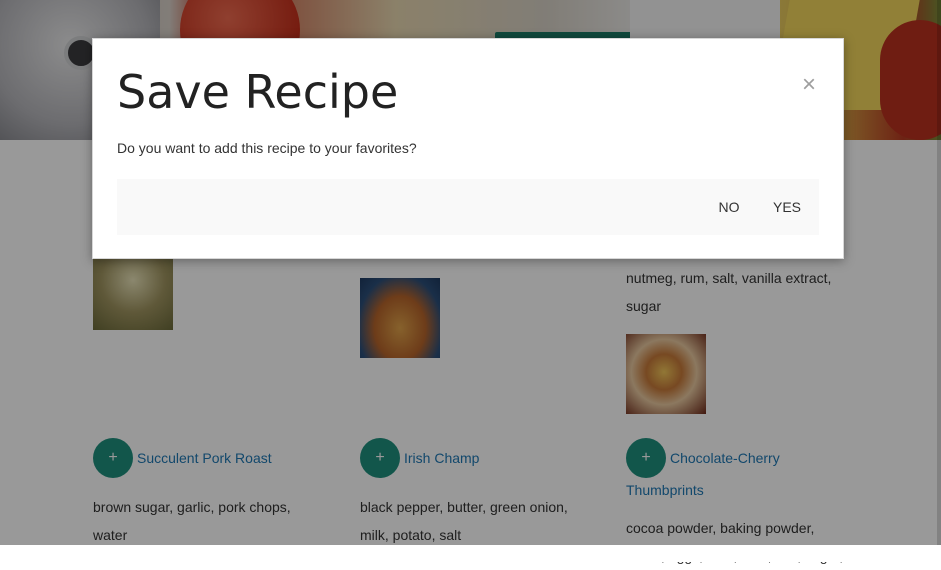  What do you see at coordinates (468, 207) in the screenshot?
I see `dialog-footer: NO YES` at bounding box center [468, 207].